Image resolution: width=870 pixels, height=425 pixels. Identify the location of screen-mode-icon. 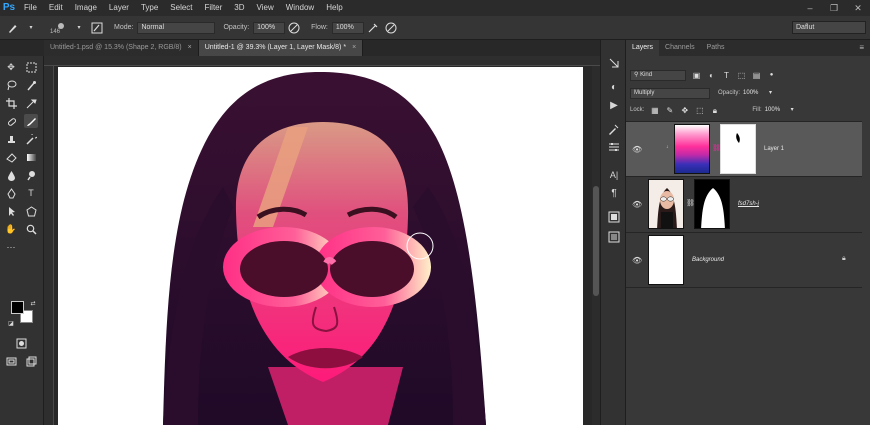
(11, 361).